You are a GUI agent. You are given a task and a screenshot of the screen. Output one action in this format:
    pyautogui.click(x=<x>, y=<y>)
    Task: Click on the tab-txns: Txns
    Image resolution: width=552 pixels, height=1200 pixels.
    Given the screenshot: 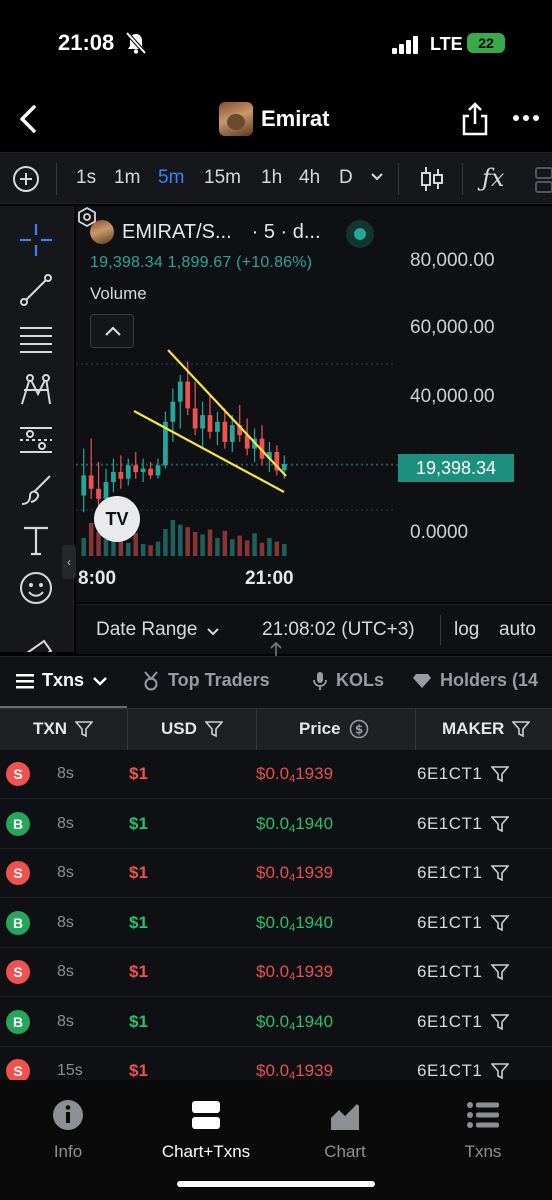 What is the action you would take?
    pyautogui.click(x=62, y=680)
    